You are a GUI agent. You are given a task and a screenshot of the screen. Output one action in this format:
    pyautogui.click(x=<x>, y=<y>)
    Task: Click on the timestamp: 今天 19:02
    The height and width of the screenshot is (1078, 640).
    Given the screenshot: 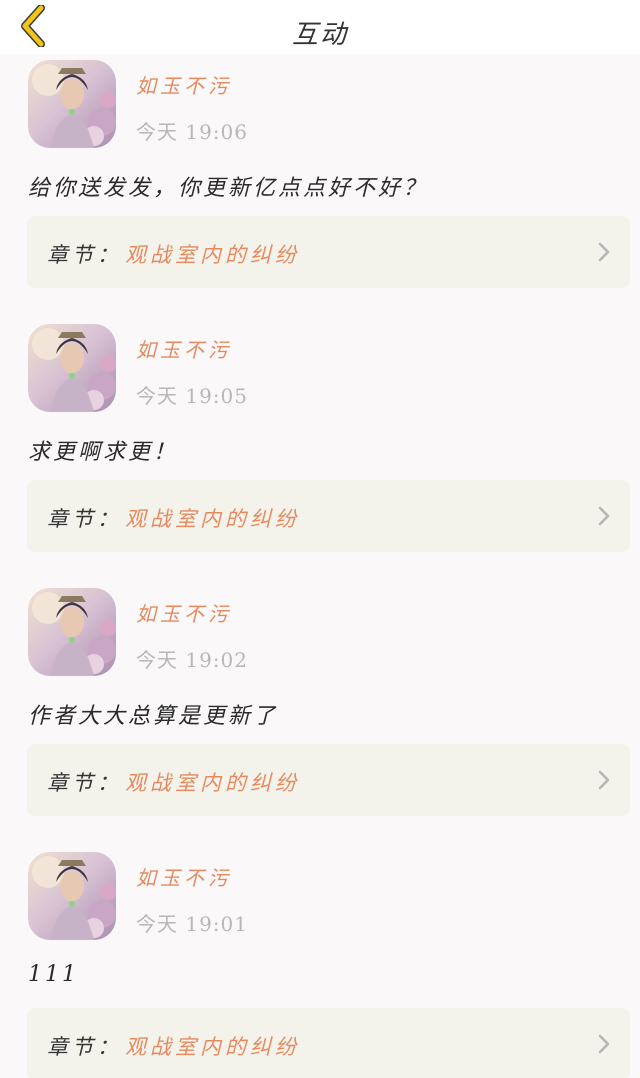 What is the action you would take?
    pyautogui.click(x=192, y=660)
    